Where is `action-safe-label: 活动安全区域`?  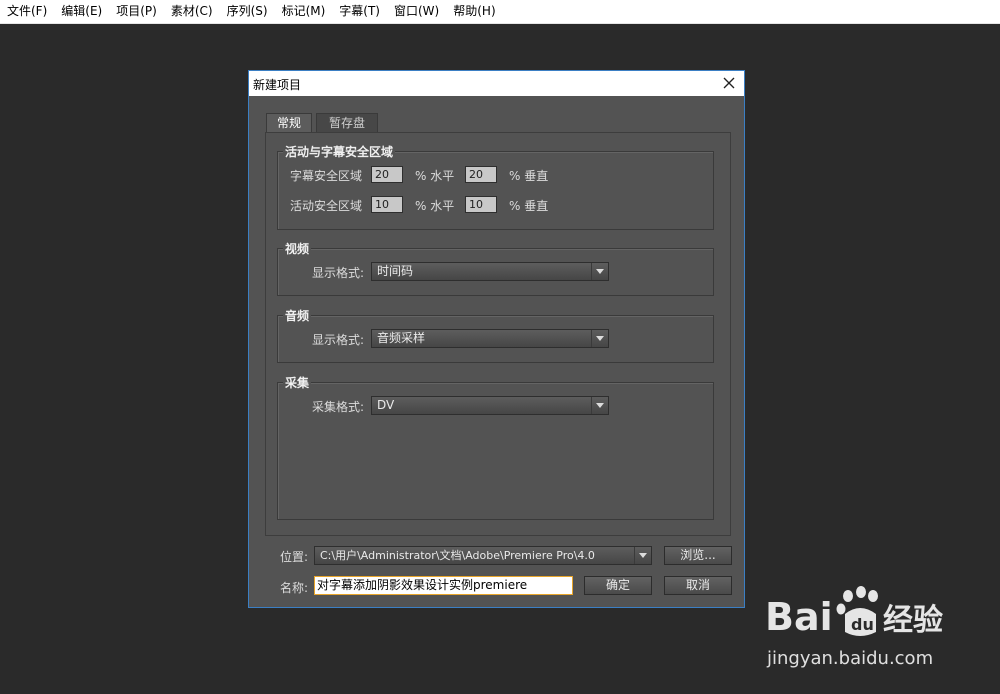
action-safe-label: 活动安全区域 is located at coordinates (326, 206).